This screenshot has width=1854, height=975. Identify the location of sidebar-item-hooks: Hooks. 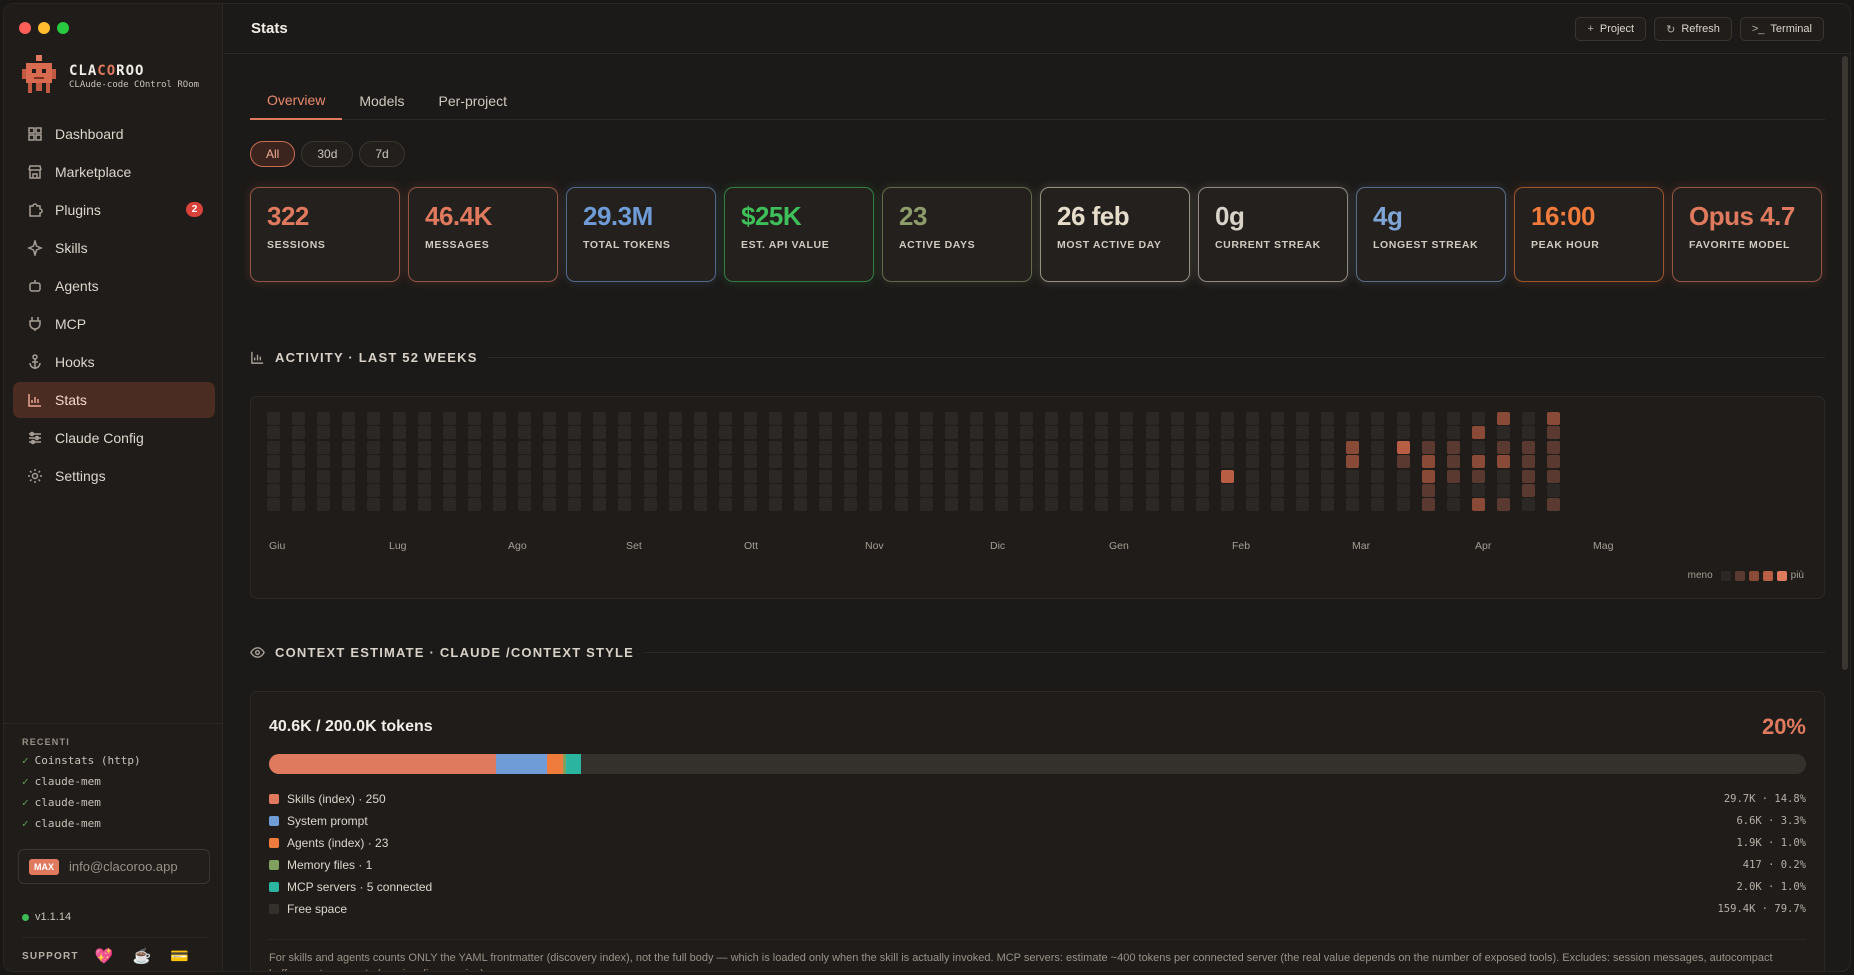
(114, 362).